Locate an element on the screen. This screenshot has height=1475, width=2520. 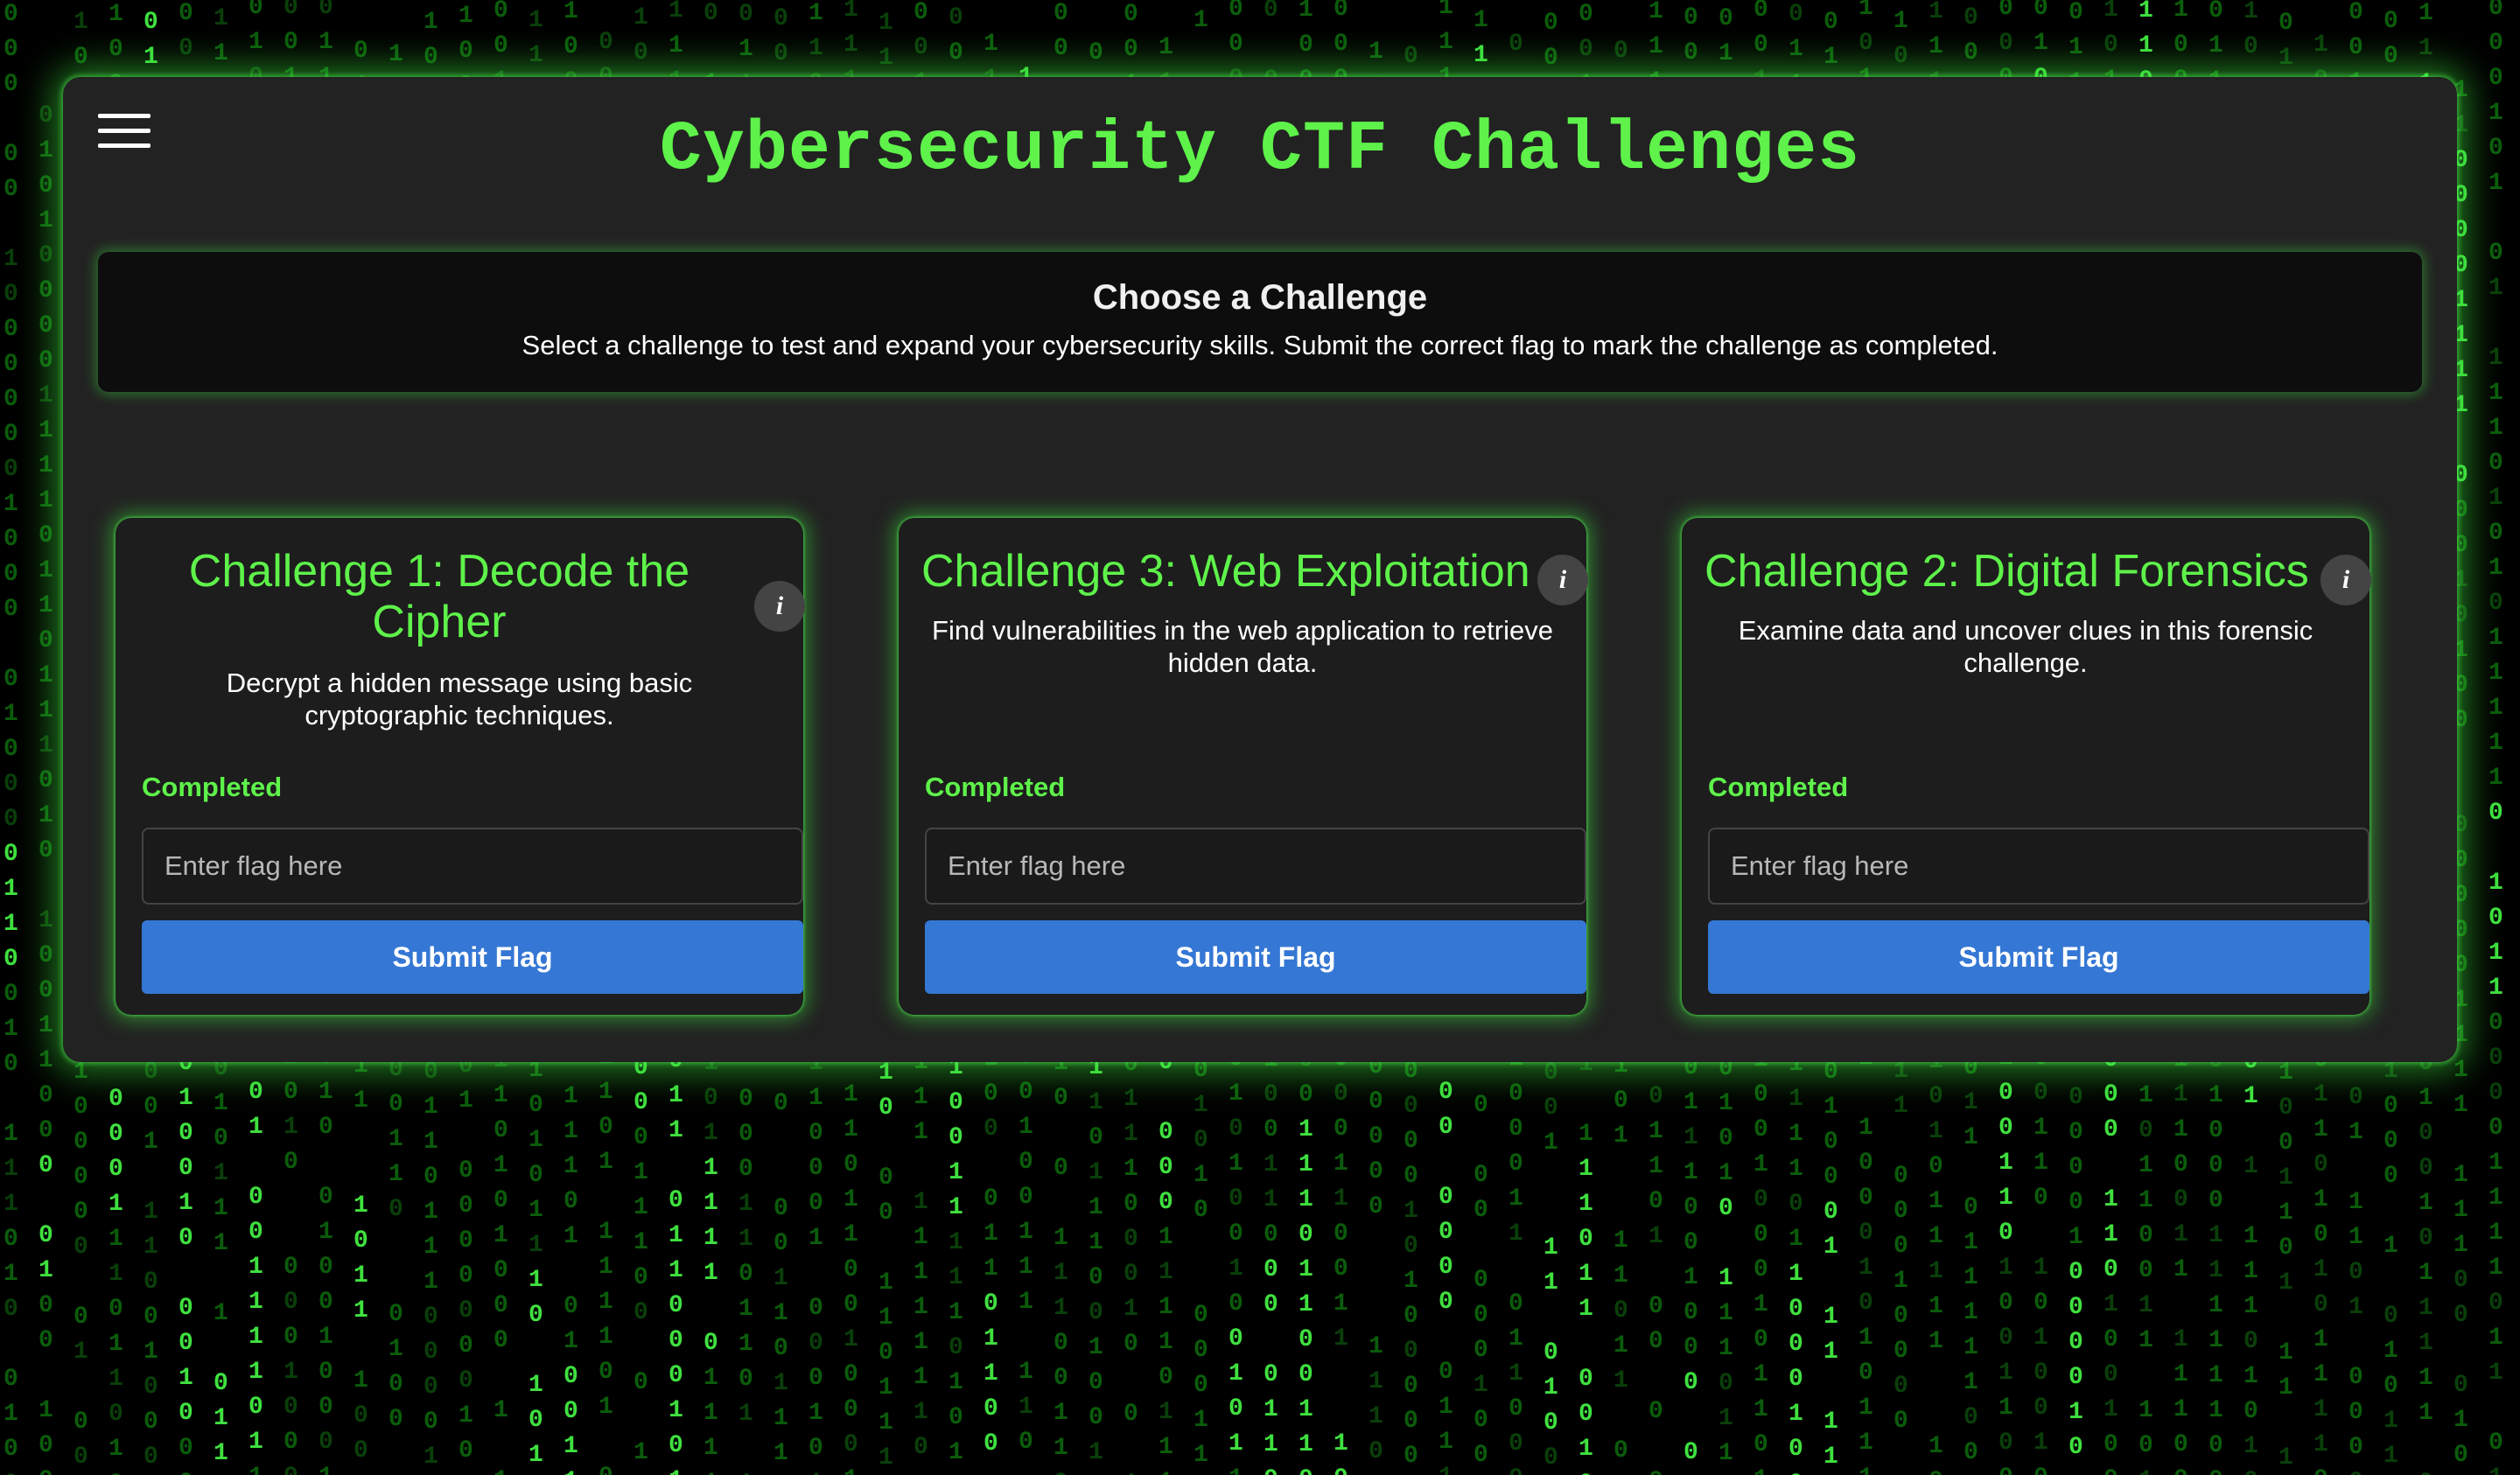
challenge-title: Challenge 3: Web Exploitation is located at coordinates (1225, 571).